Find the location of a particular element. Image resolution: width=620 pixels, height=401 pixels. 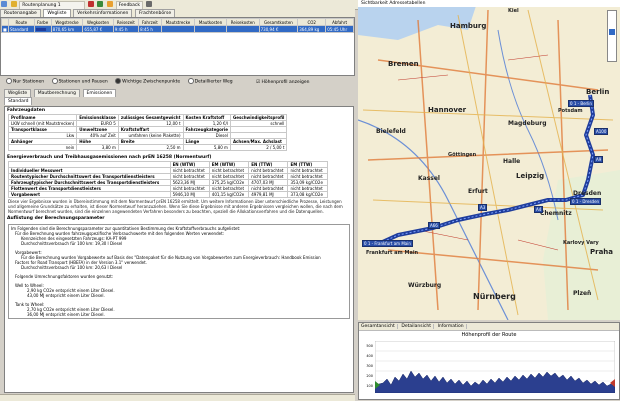

tab-routenangabe: Routenangabe is located at coordinates (20, 13).